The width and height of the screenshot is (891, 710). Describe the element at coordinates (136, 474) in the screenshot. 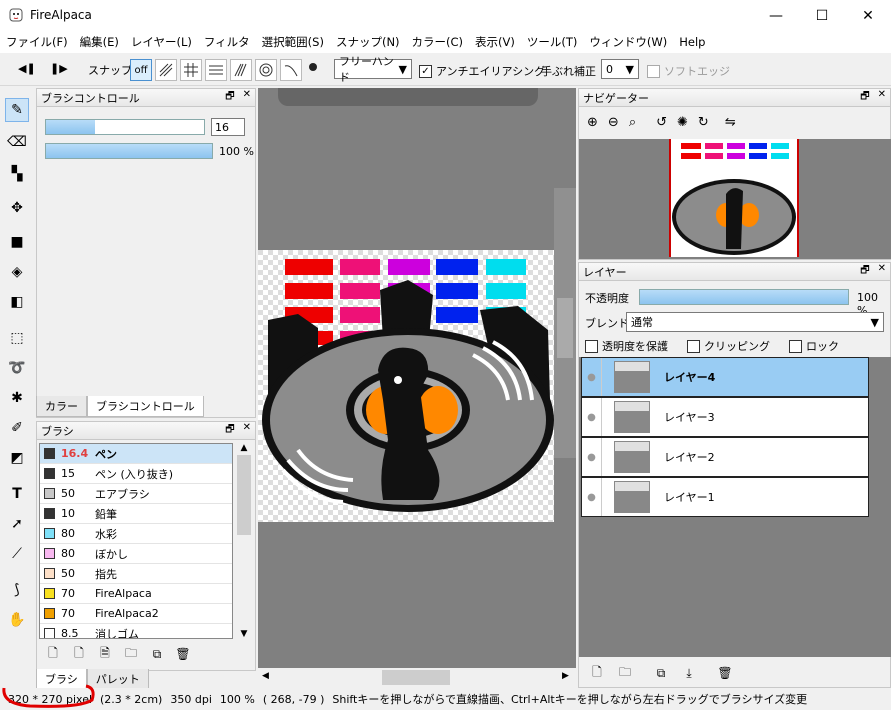

I see `brush-item: 15 ペン (入り抜き)` at that location.